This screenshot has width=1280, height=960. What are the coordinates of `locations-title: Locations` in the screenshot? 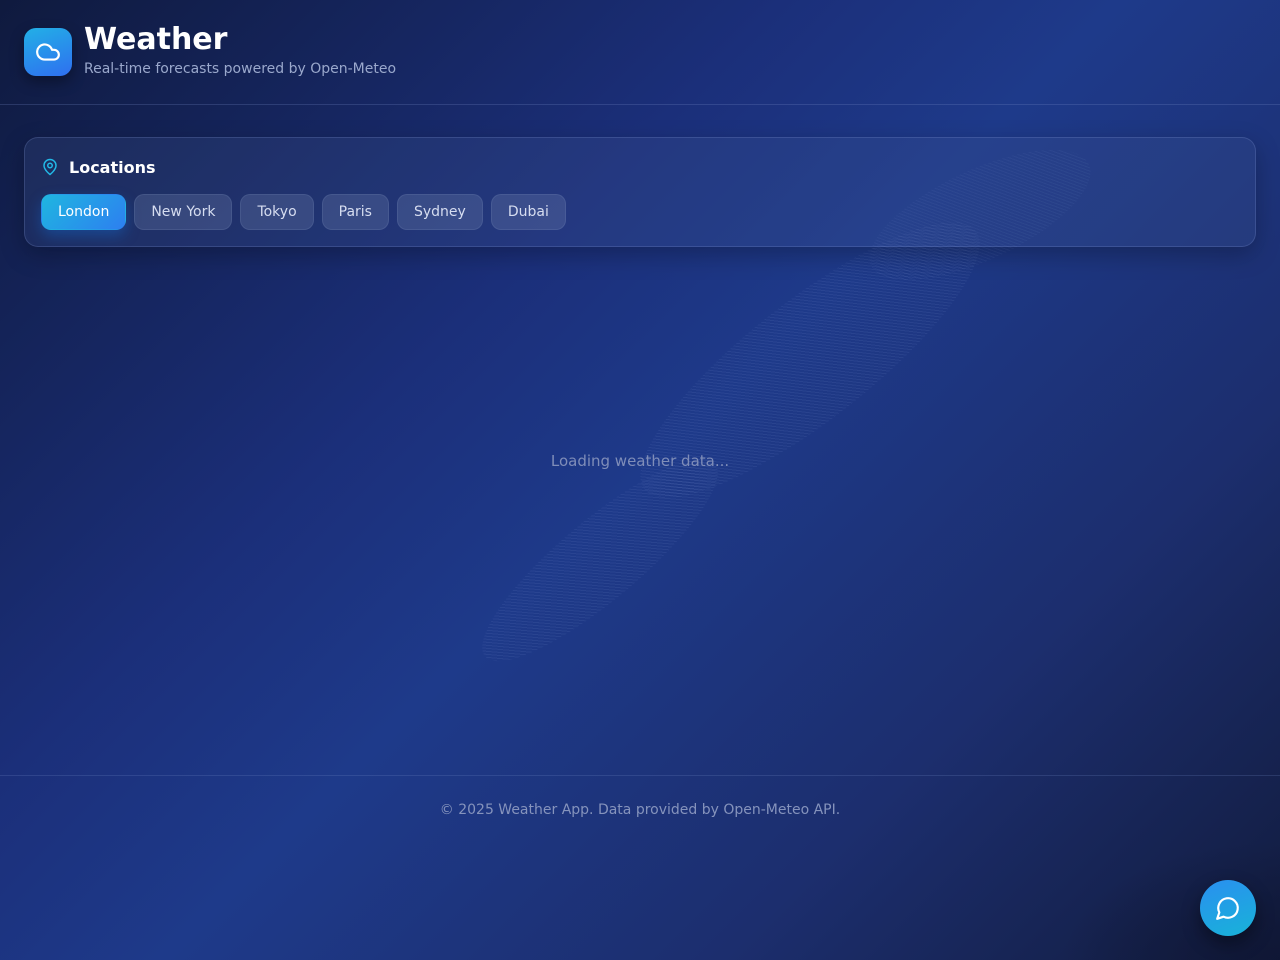 It's located at (112, 167).